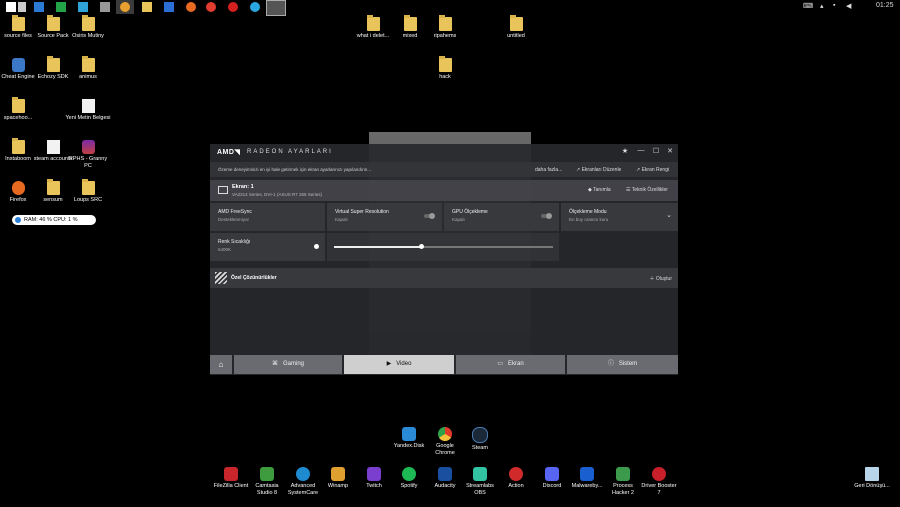 This screenshot has height=507, width=900. What do you see at coordinates (18, 219) in the screenshot?
I see `mic-icon` at bounding box center [18, 219].